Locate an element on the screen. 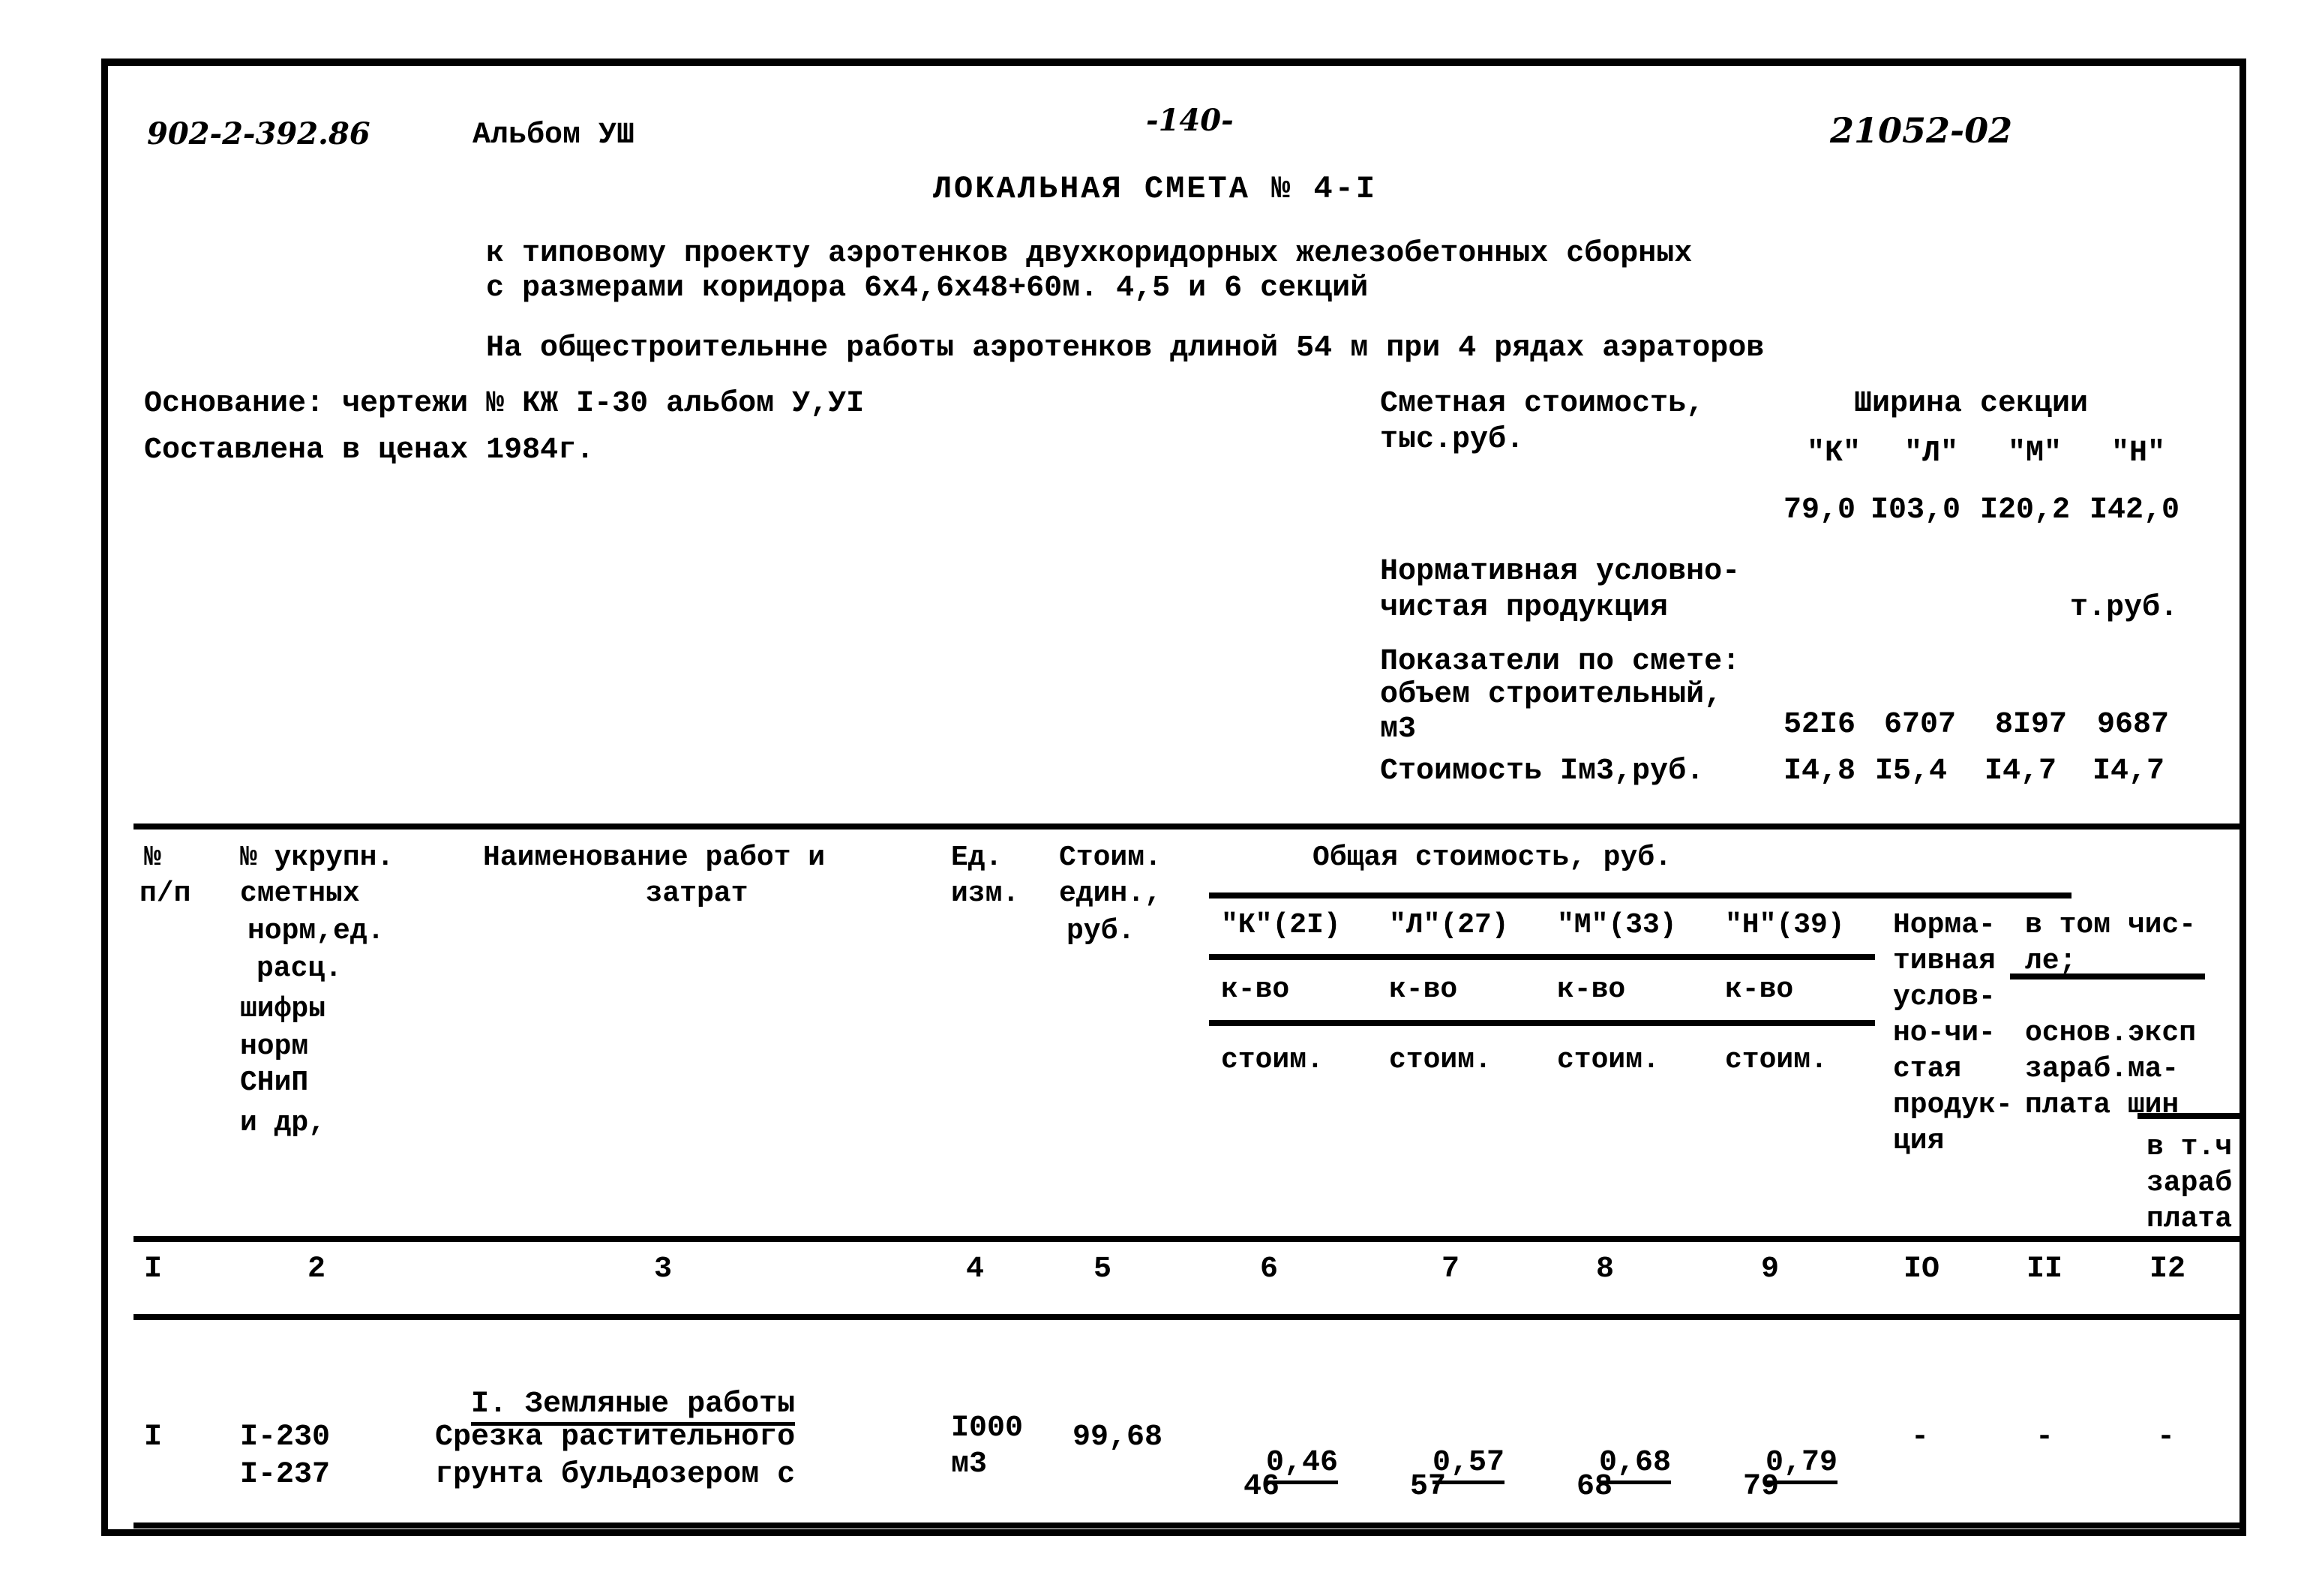  col11-body-line-3: плата шин is located at coordinates (2102, 1105).